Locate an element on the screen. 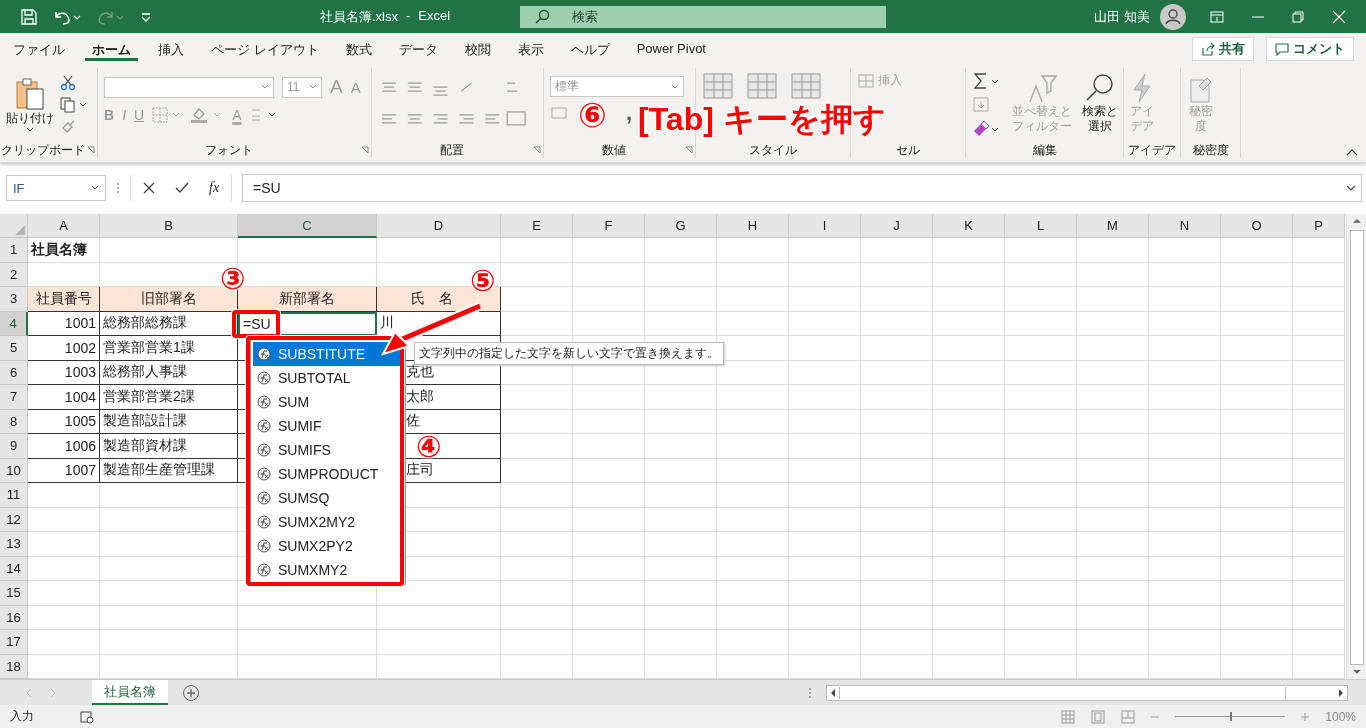 Image resolution: width=1366 pixels, height=728 pixels. row-header: 5 is located at coordinates (14, 348).